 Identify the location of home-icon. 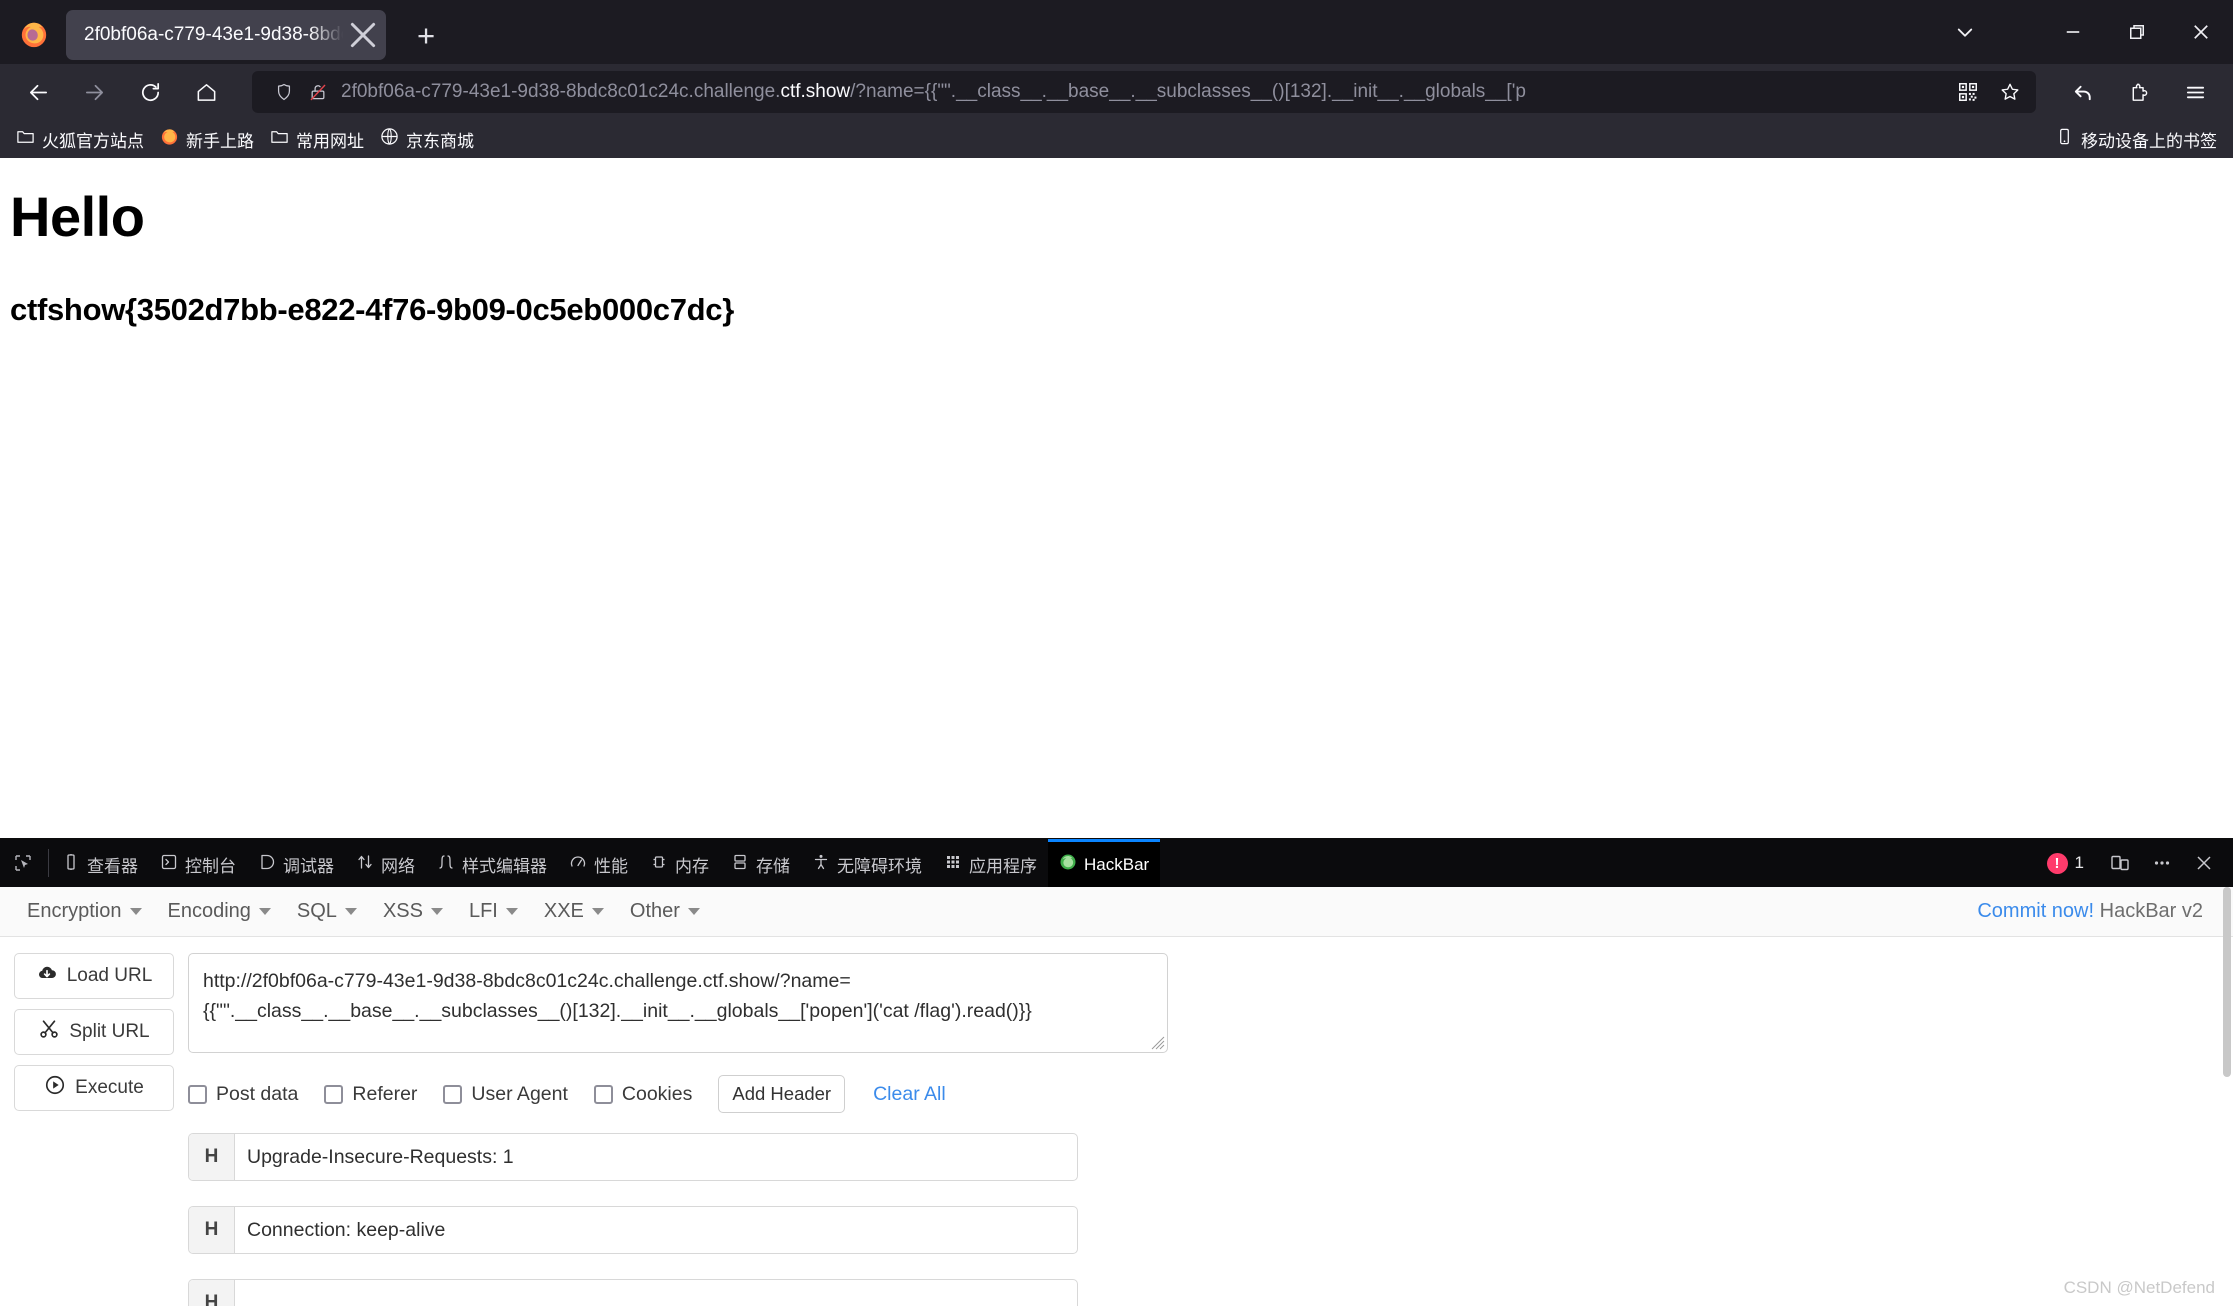
(206, 92).